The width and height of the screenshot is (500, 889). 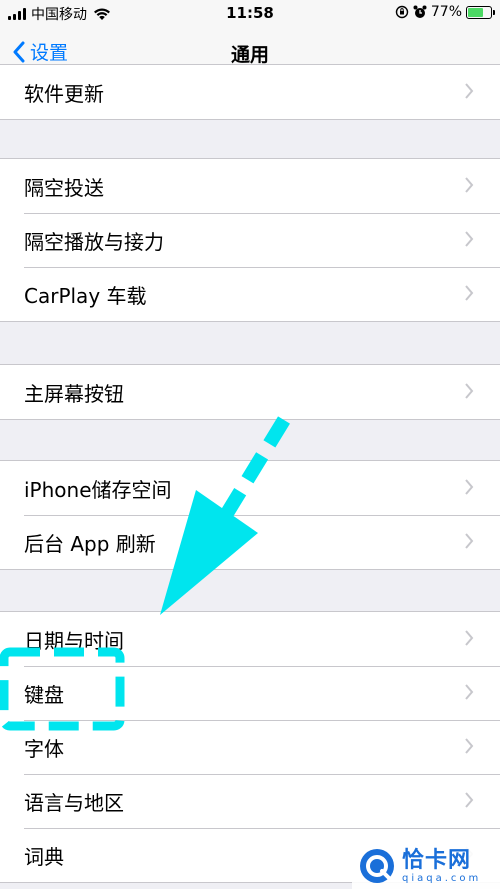 I want to click on watermark-name: 恰卡网, so click(x=437, y=860).